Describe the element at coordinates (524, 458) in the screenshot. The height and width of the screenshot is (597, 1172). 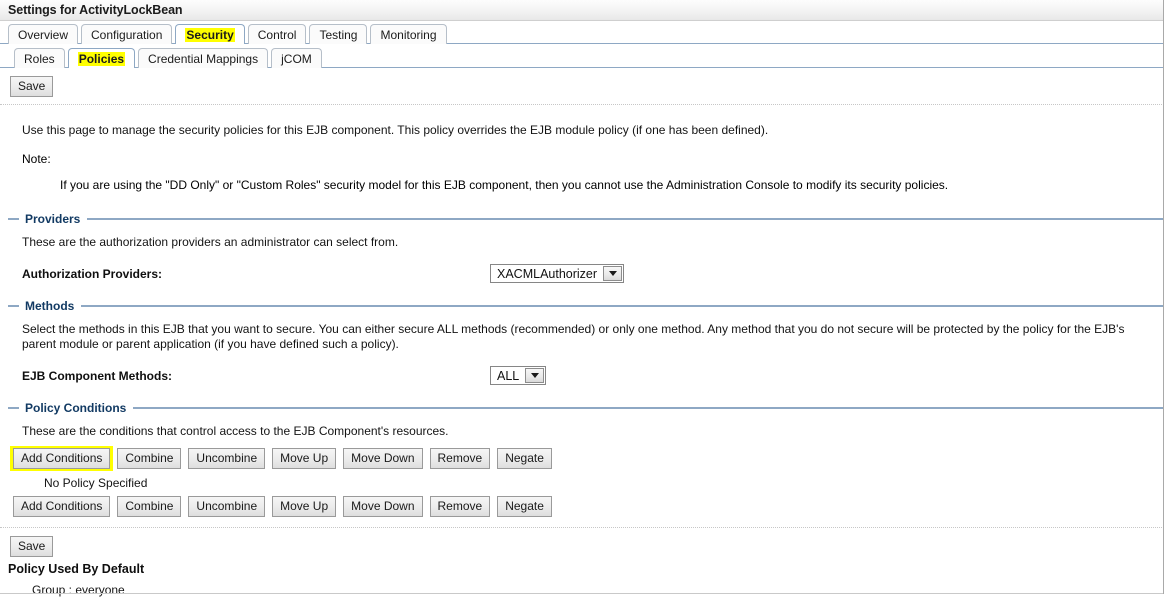
I see `negate-button-top: Negate` at that location.